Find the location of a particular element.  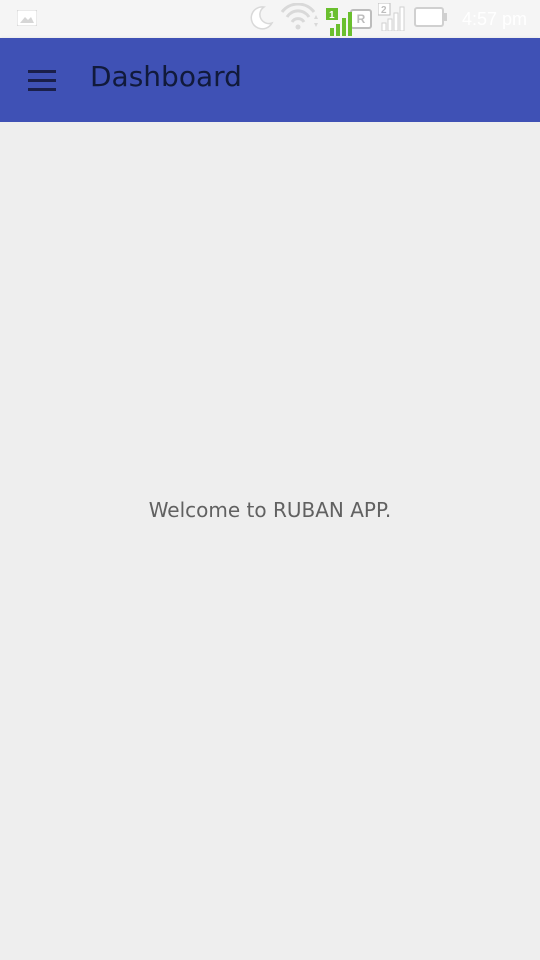

sim2-signal-icon: 2 is located at coordinates (392, 18).